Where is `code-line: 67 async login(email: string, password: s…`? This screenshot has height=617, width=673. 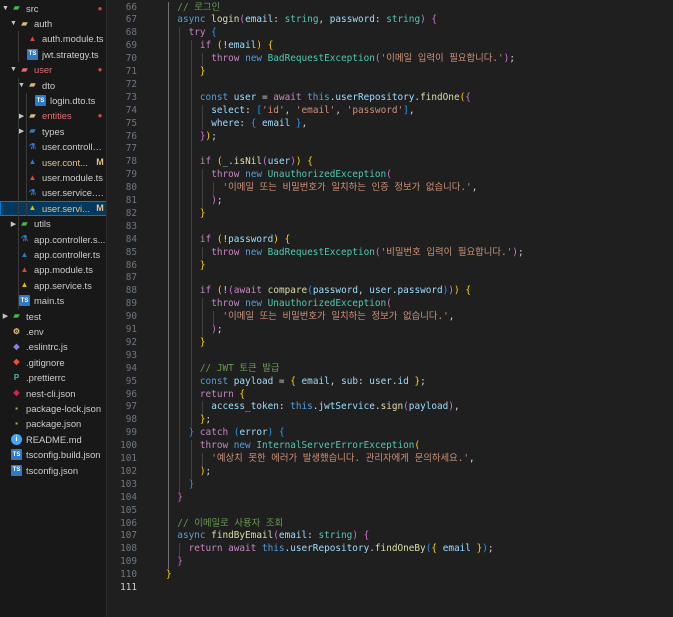
code-line: 67 async login(email: string, password: s… is located at coordinates (390, 20).